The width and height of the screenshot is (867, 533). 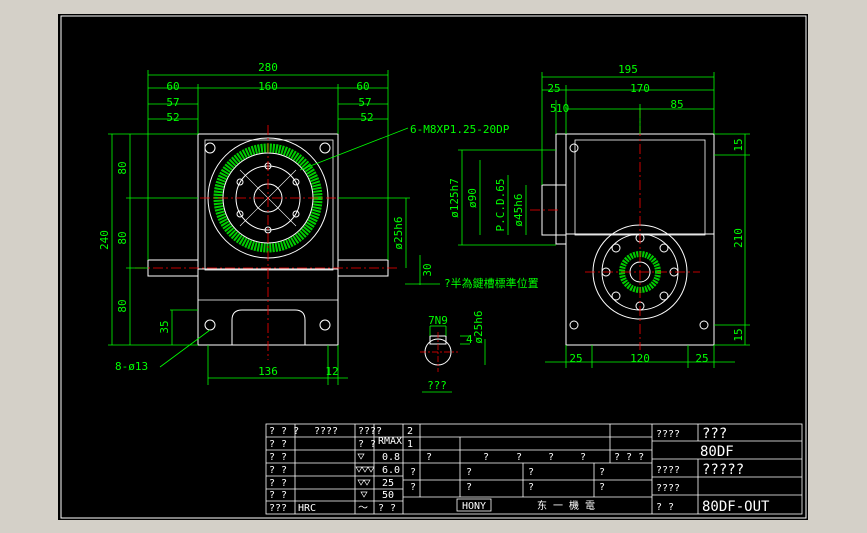 What do you see at coordinates (278, 495) in the screenshot?
I see `lt-r6c1: ? ?` at bounding box center [278, 495].